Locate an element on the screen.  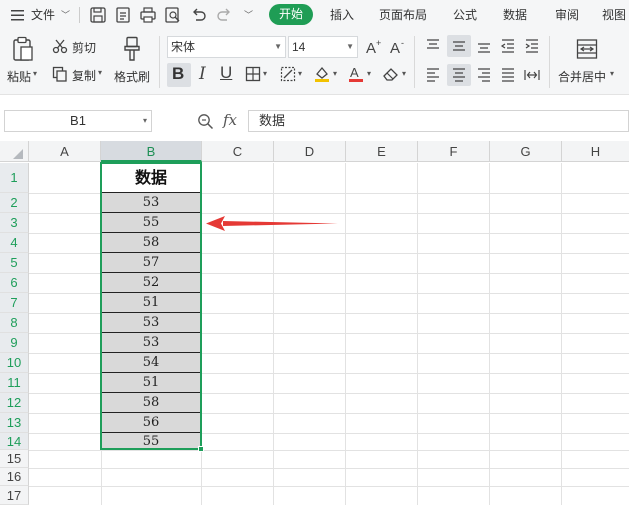
tab-page-layout: 页面布局 is located at coordinates (403, 15).